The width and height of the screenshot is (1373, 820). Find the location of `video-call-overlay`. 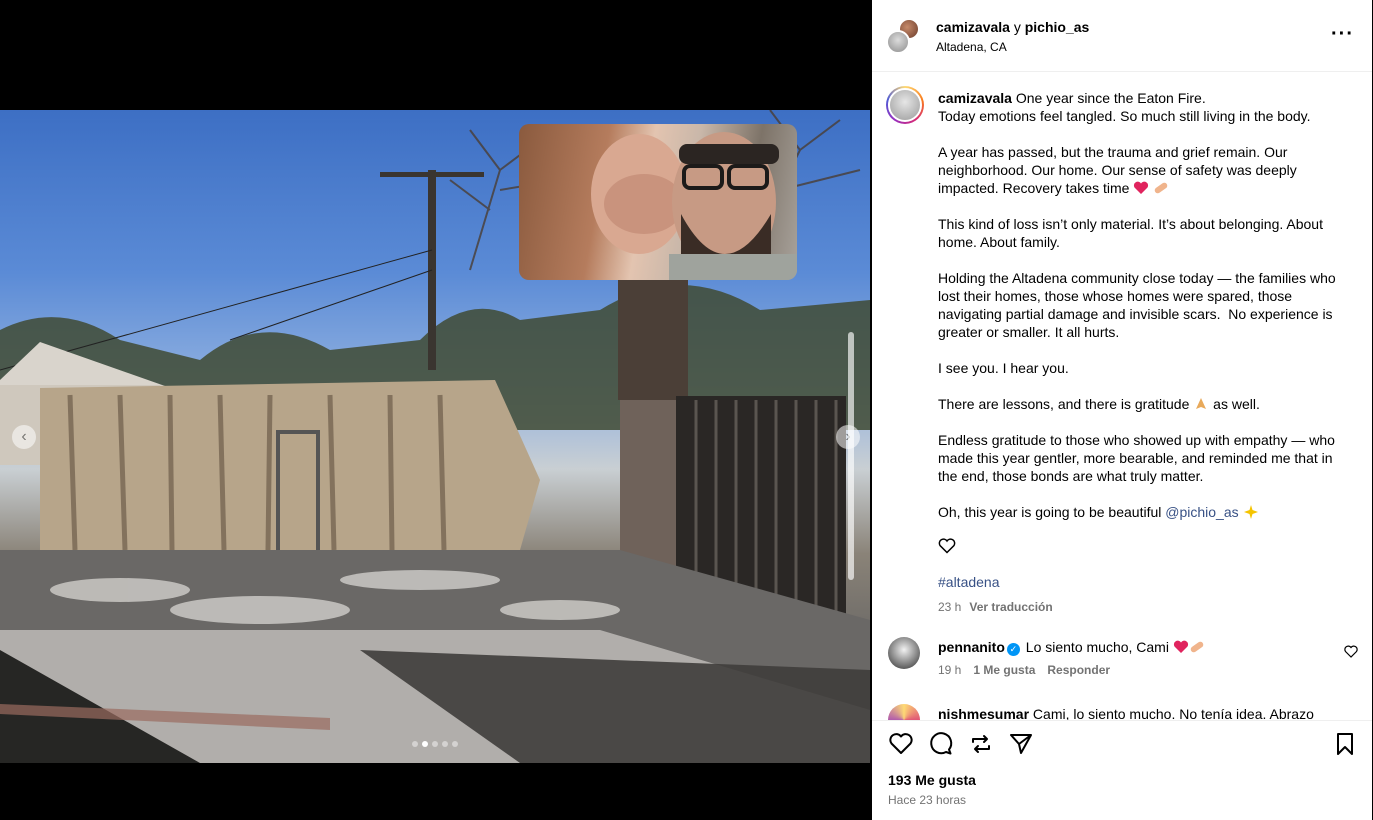

video-call-overlay is located at coordinates (658, 202).